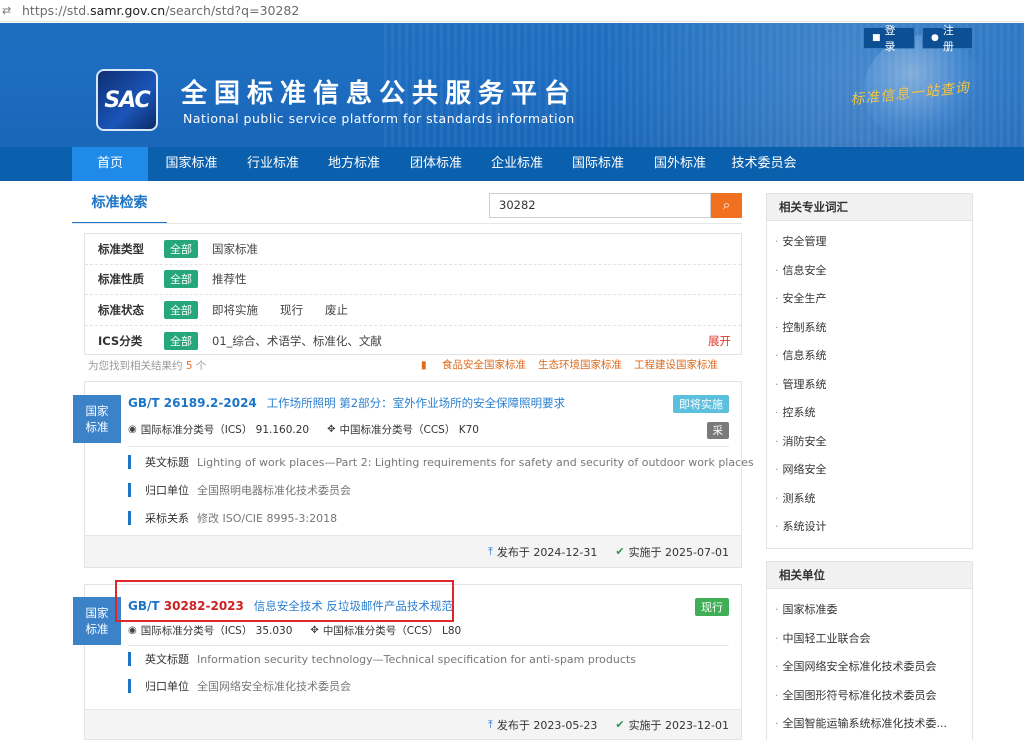 This screenshot has width=1024, height=740. I want to click on expand-link: 展开, so click(719, 341).